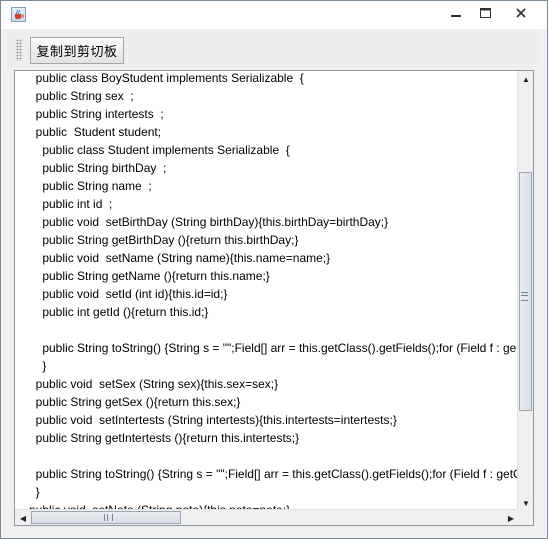 Image resolution: width=548 pixels, height=539 pixels. Describe the element at coordinates (525, 79) in the screenshot. I see `scroll-up-arrow-icon: ▲` at that location.